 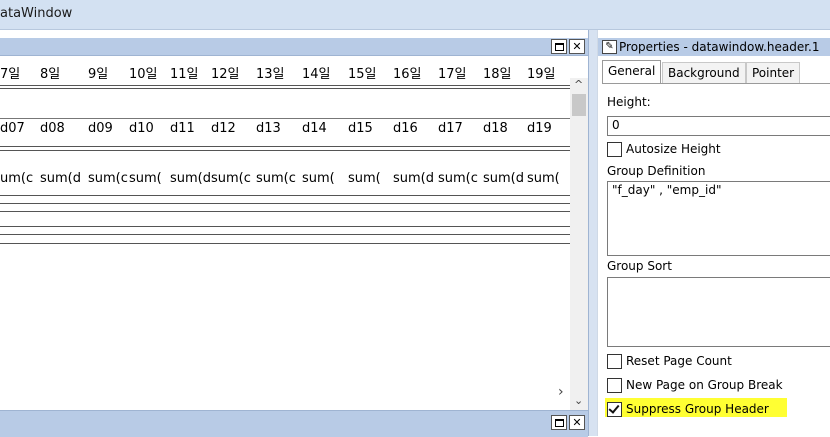 What do you see at coordinates (697, 409) in the screenshot?
I see `suppress-group-header-label: Suppress Group Header` at bounding box center [697, 409].